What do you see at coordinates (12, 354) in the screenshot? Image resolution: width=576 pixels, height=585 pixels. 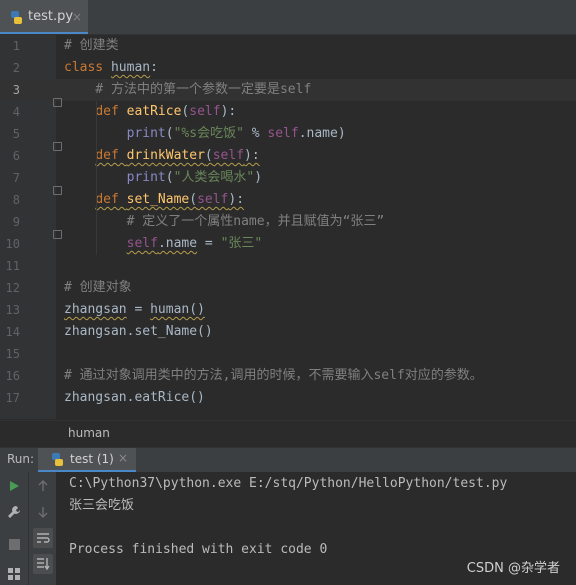 I see `line-number: 15` at bounding box center [12, 354].